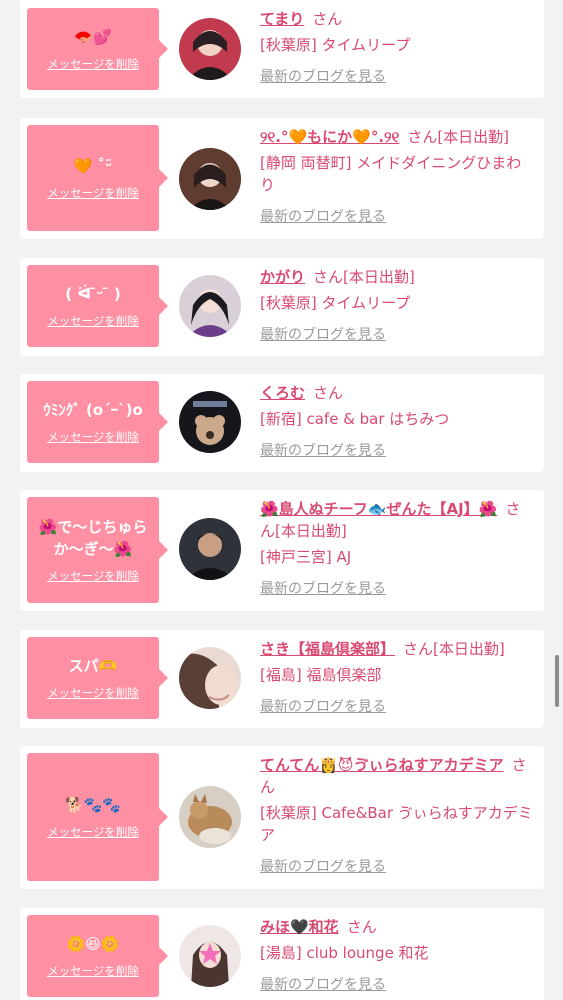 The height and width of the screenshot is (1000, 563). What do you see at coordinates (97, 817) in the screenshot?
I see `message-bubble: 🐕🐾🐾 メッセージを削除` at bounding box center [97, 817].